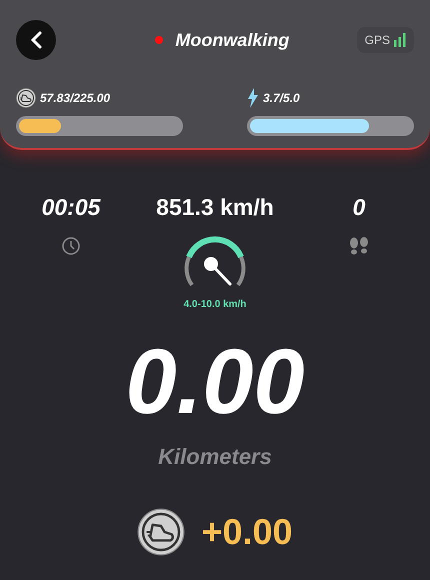  What do you see at coordinates (71, 245) in the screenshot?
I see `clock-icon` at bounding box center [71, 245].